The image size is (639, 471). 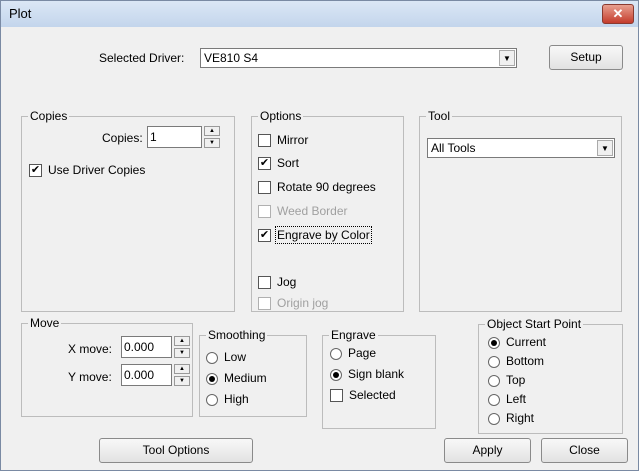 What do you see at coordinates (353, 335) in the screenshot?
I see `engrave-group-label: Engrave` at bounding box center [353, 335].